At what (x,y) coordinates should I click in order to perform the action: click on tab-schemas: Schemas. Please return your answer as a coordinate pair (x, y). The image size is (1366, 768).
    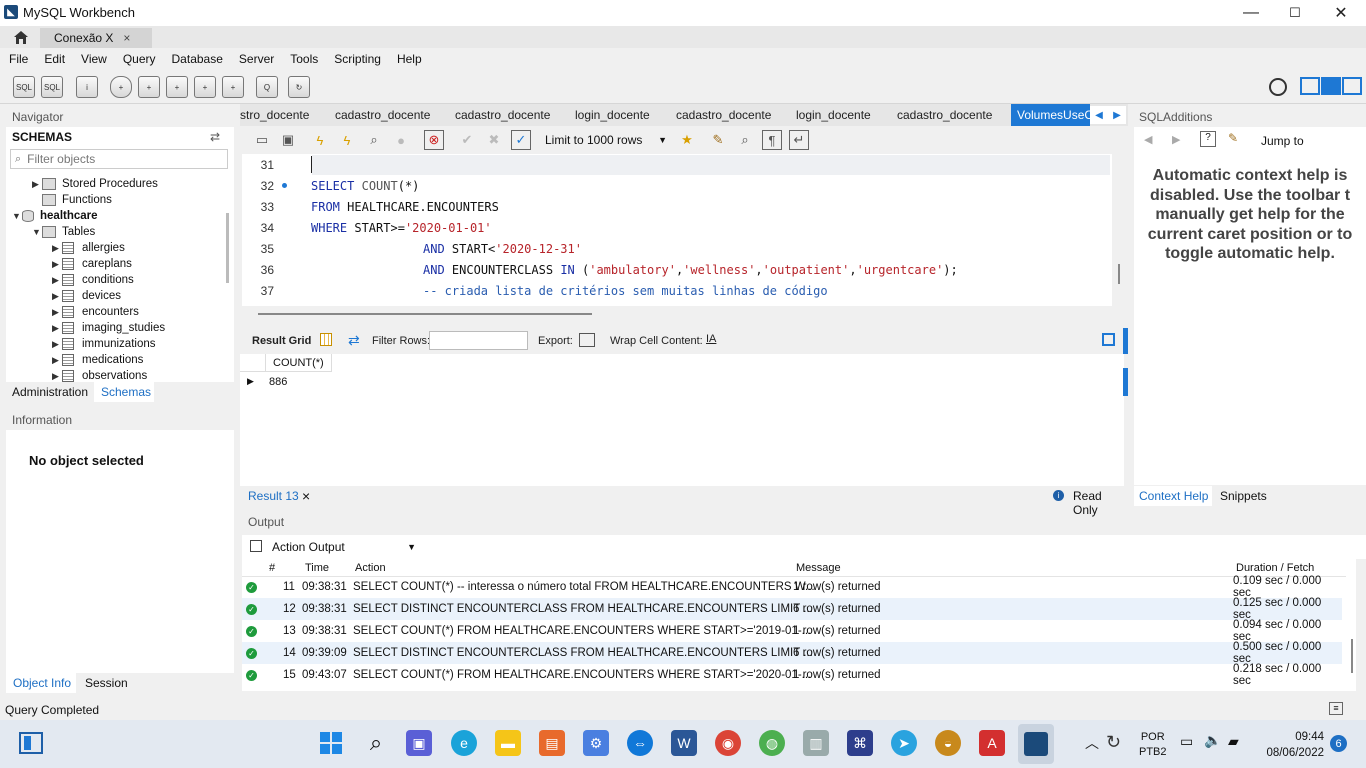
    Looking at the image, I should click on (124, 392).